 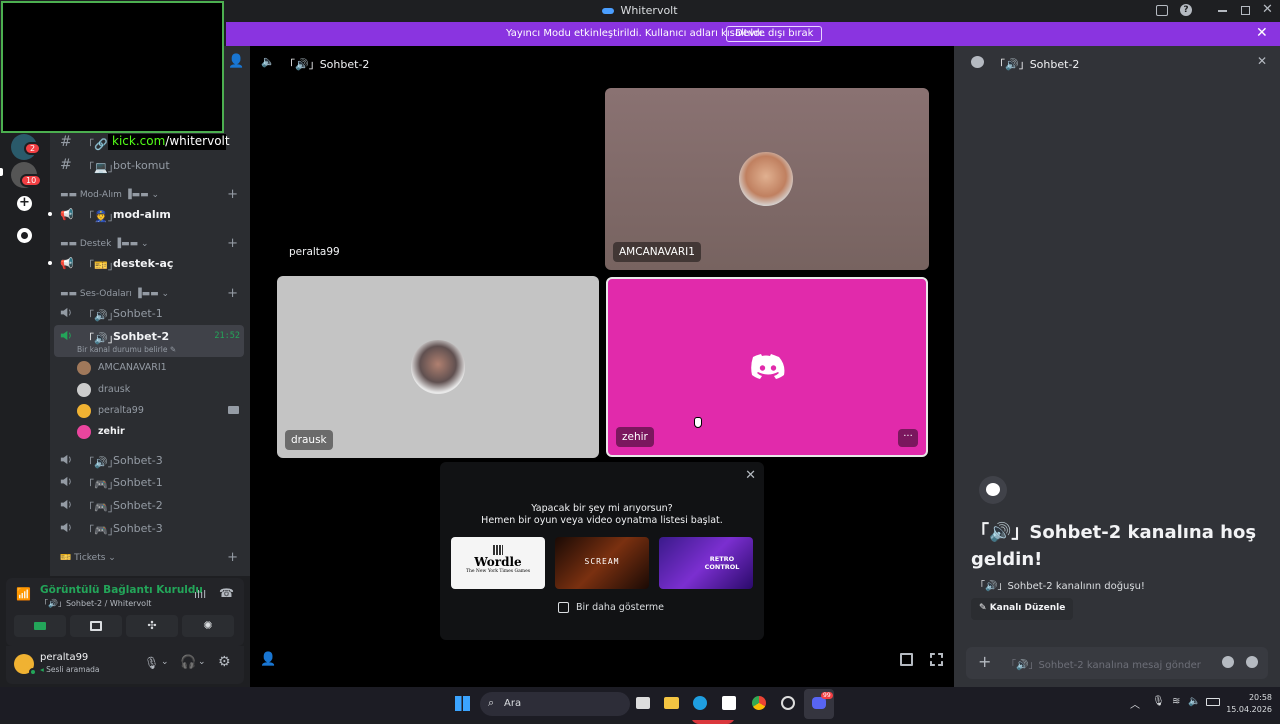 I want to click on hash-icon: #, so click(x=66, y=165).